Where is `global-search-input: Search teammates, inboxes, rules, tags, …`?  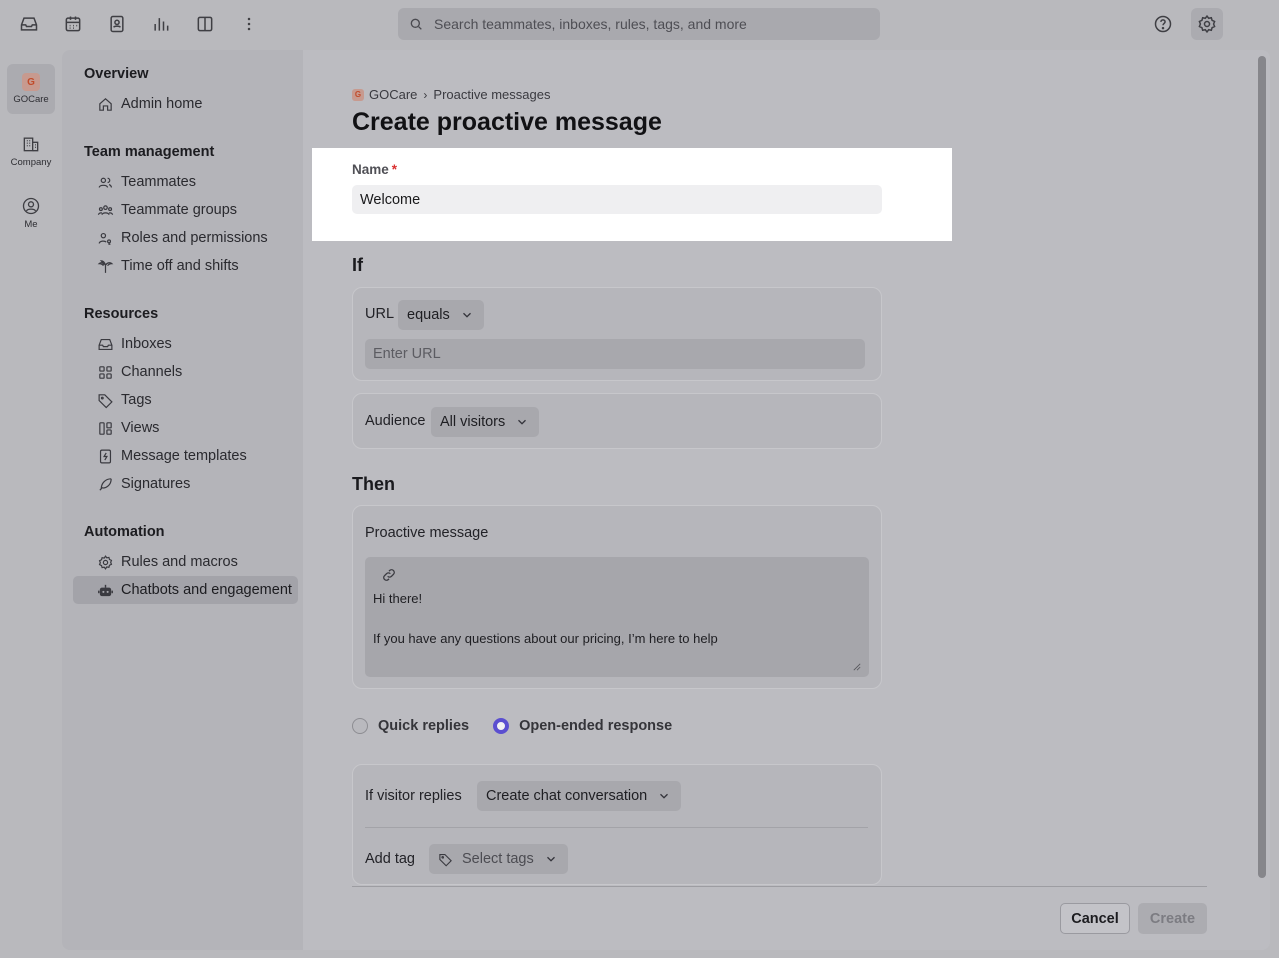
global-search-input: Search teammates, inboxes, rules, tags, … is located at coordinates (639, 24).